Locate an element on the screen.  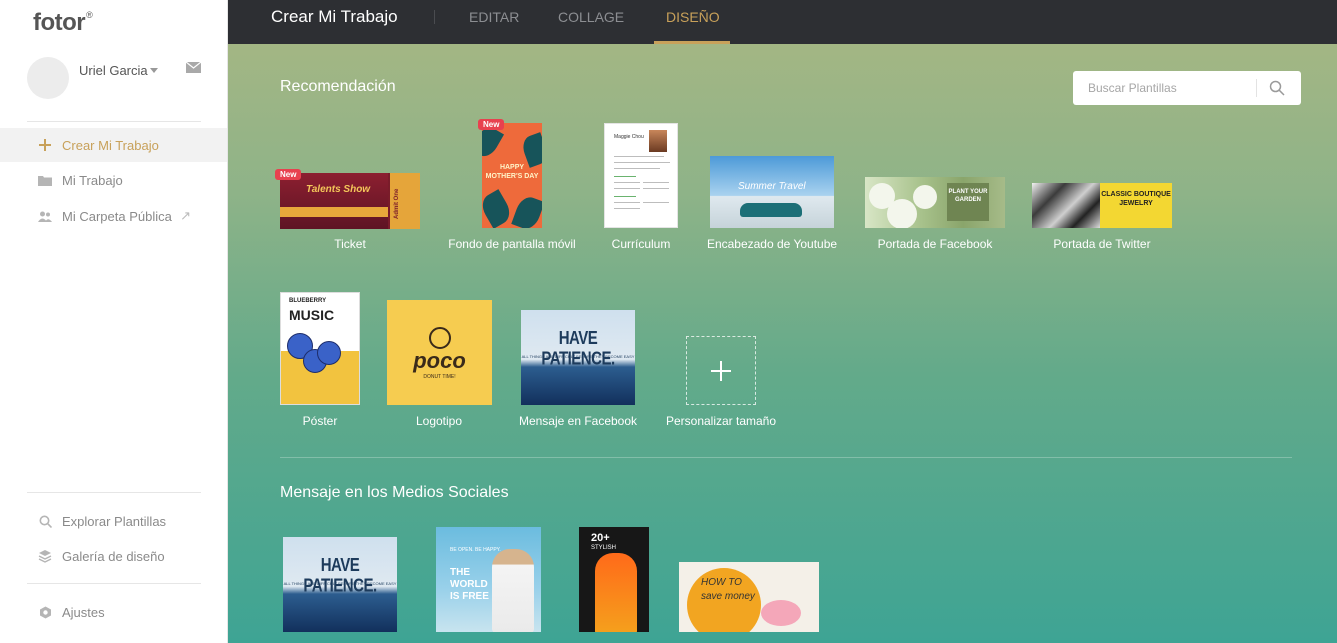
sidebar-item-mi-trabajo: Mi Trabajo is located at coordinates (113, 180).